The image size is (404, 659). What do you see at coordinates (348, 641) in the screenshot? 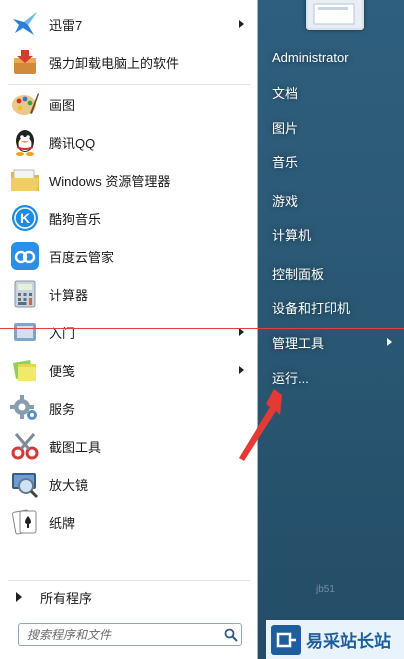
I see `watermark-text: 易采站长站` at bounding box center [348, 641].